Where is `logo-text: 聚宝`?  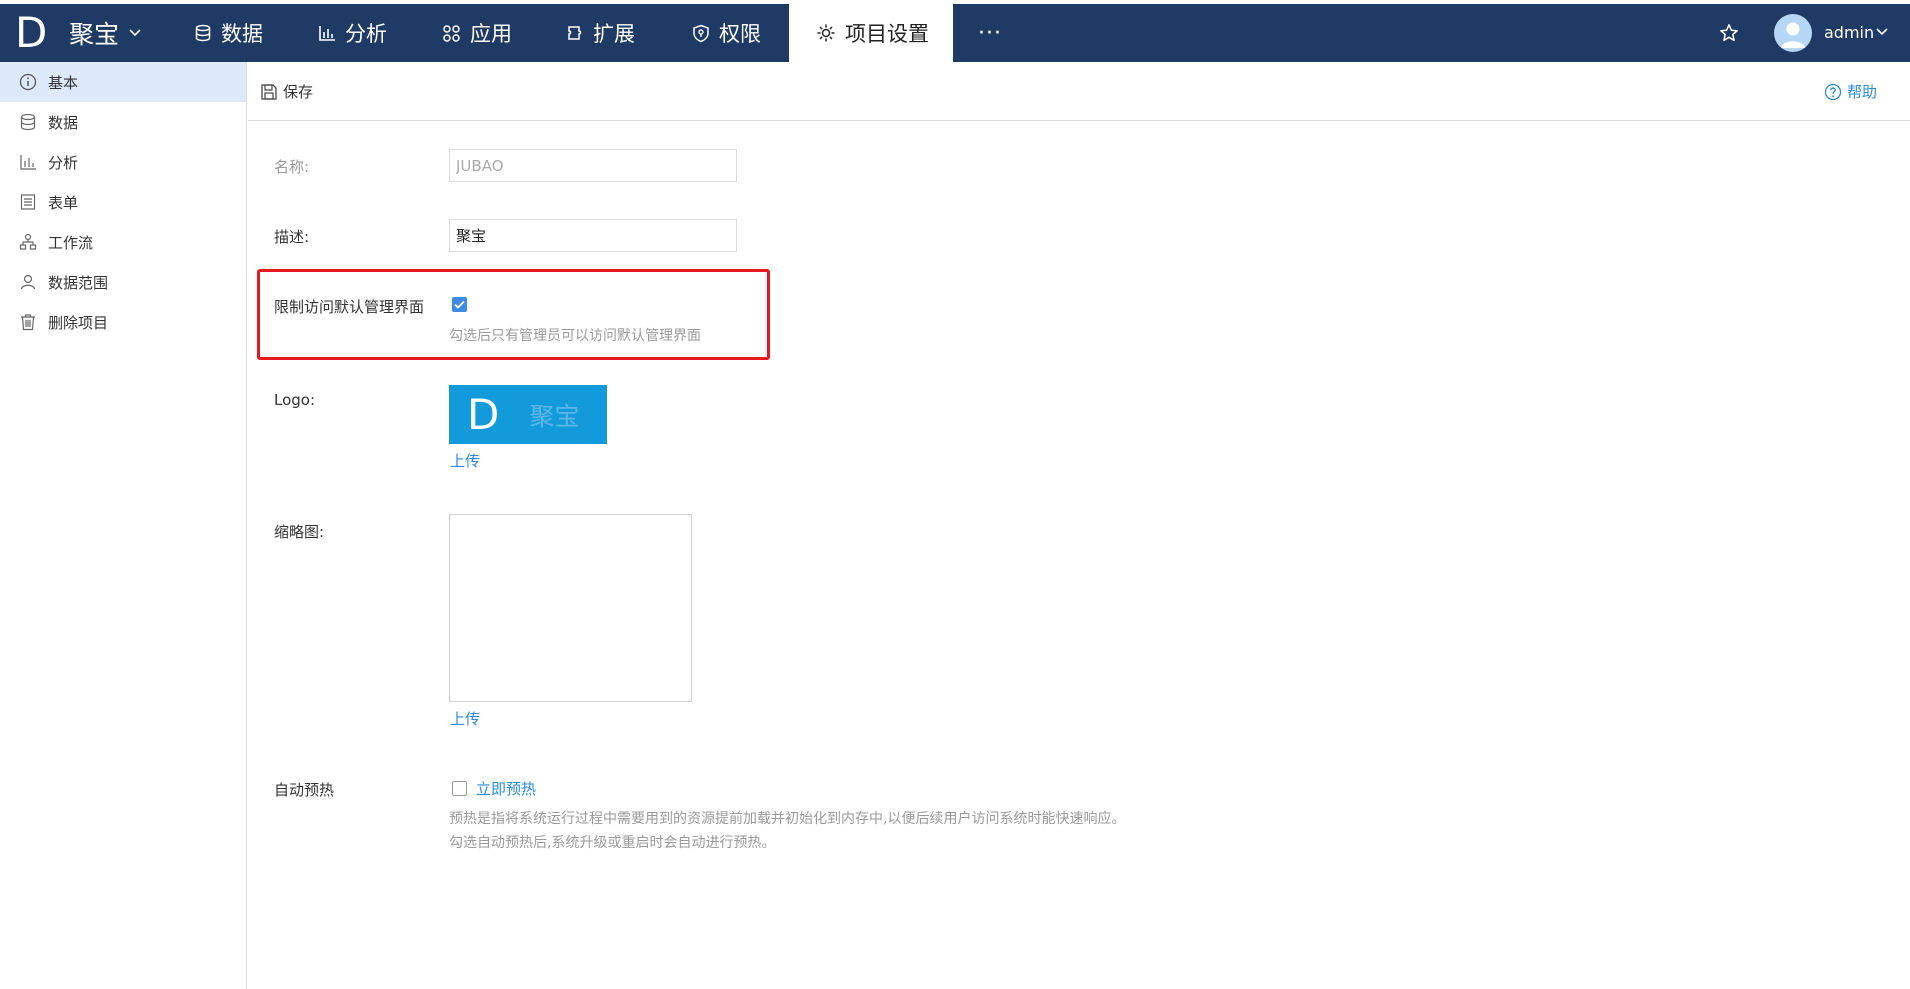 logo-text: 聚宝 is located at coordinates (554, 416).